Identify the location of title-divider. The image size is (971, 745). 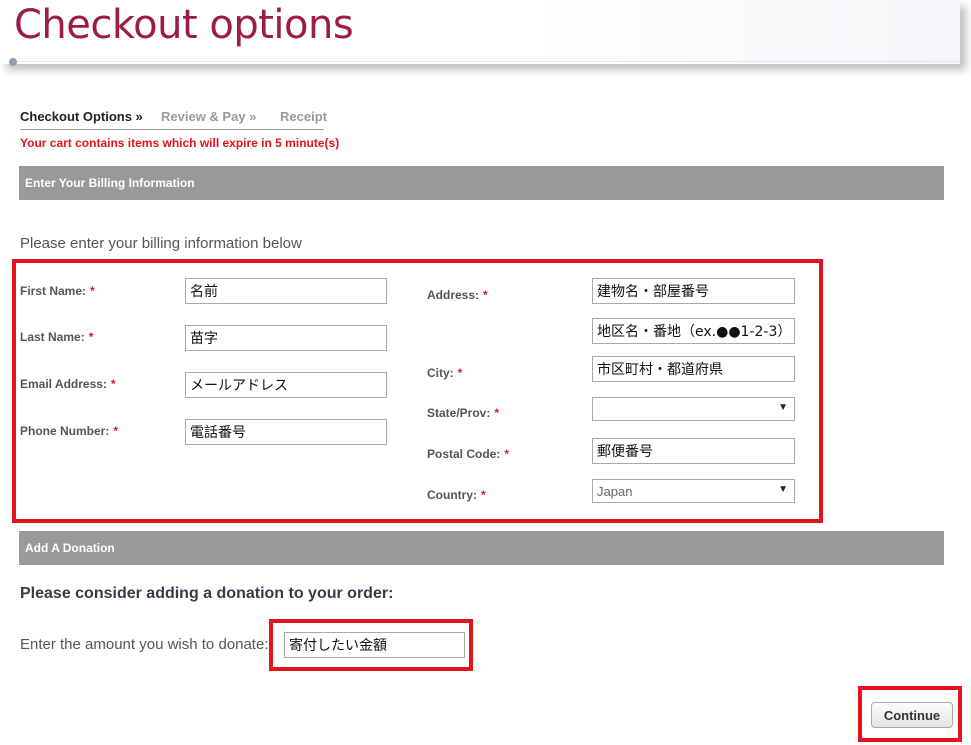
(486, 61).